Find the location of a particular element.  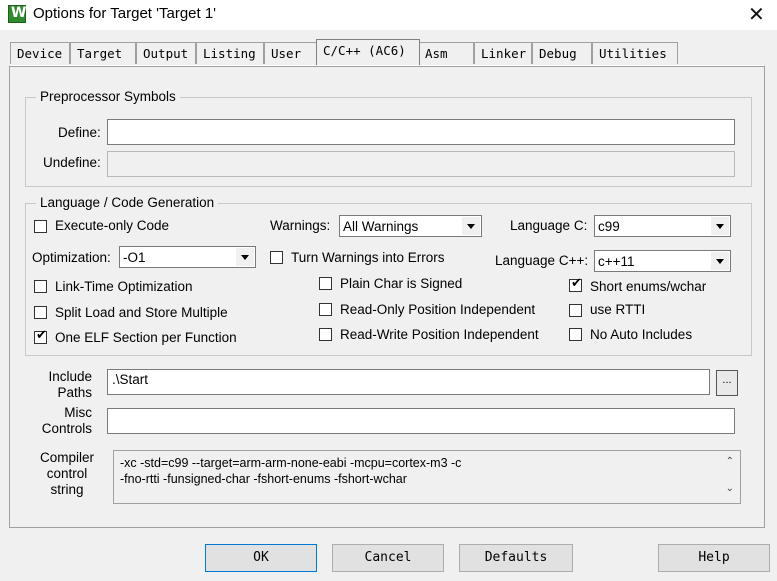

execute-only-checkbox is located at coordinates (40, 226).